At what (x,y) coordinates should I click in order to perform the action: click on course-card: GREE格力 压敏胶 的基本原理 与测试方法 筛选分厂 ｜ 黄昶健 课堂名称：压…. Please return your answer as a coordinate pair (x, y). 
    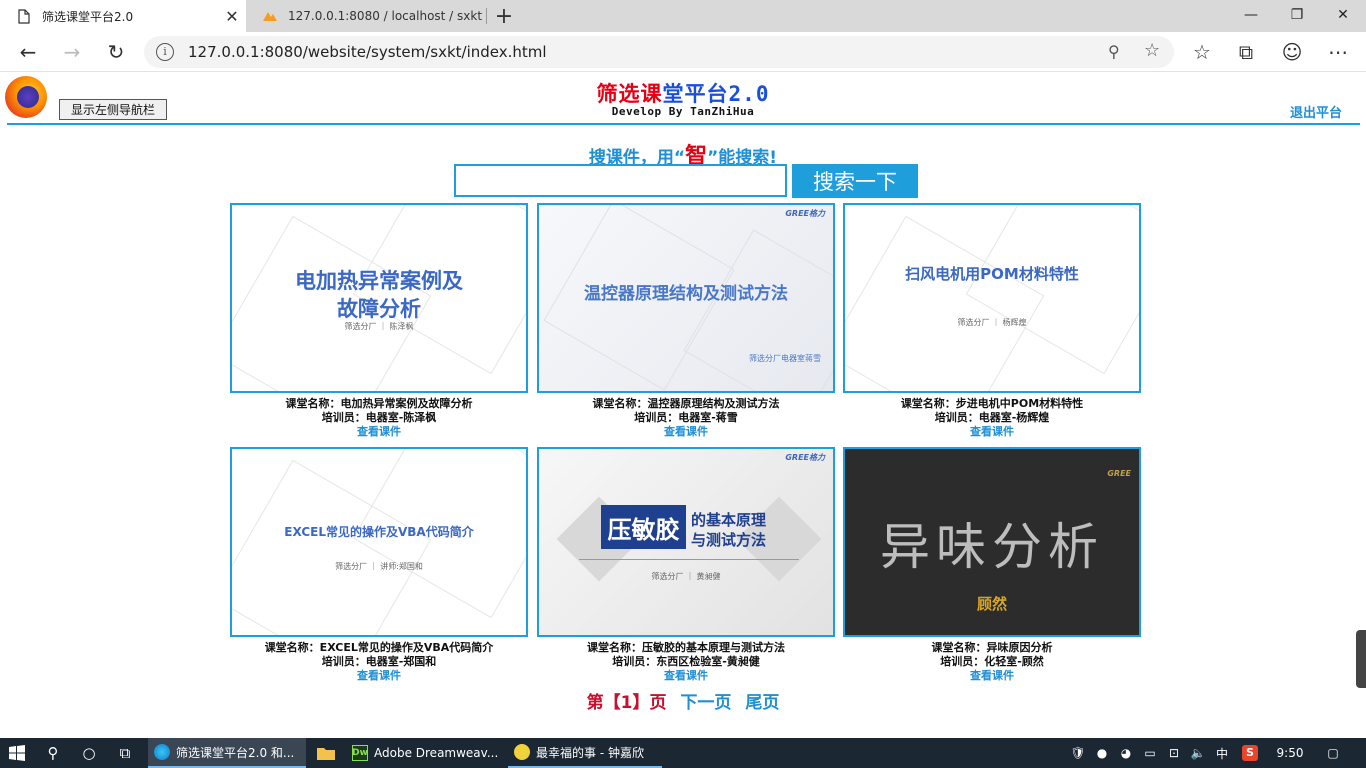
    Looking at the image, I should click on (686, 565).